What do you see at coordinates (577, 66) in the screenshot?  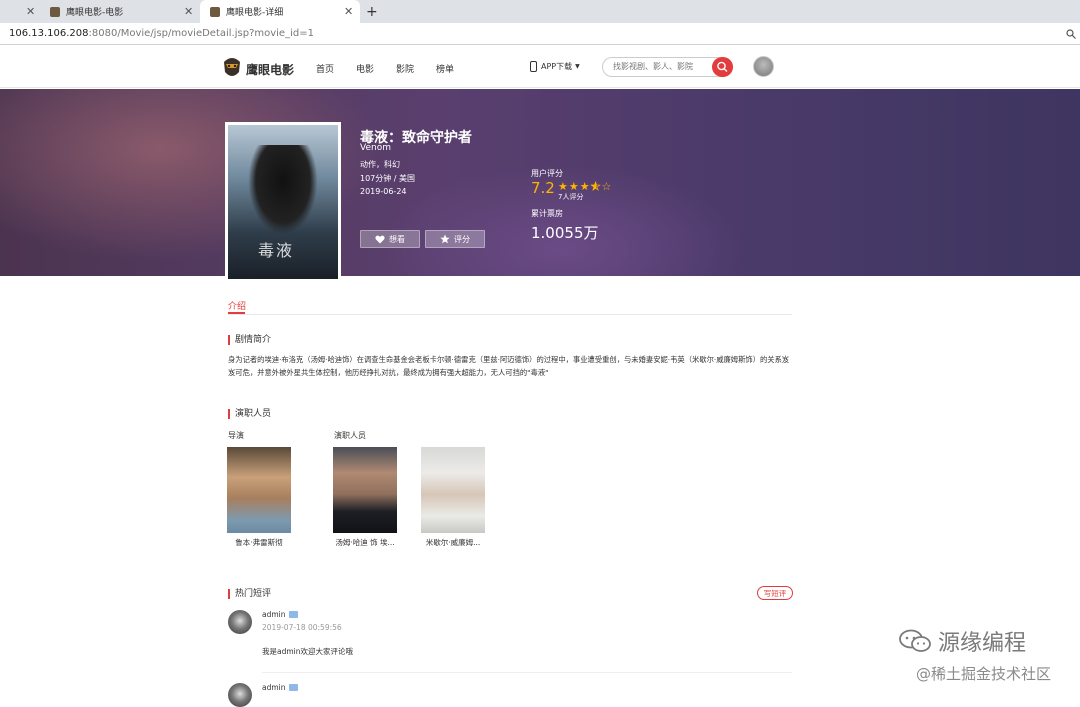 I see `caret-down-icon: ▼` at bounding box center [577, 66].